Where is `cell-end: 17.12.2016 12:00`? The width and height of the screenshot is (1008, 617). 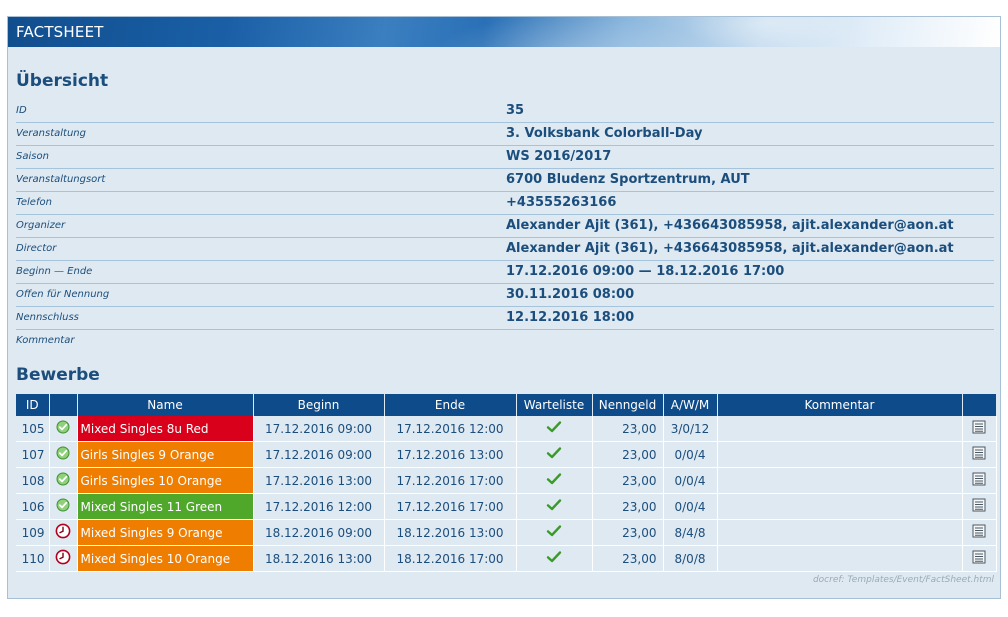
cell-end: 17.12.2016 12:00 is located at coordinates (450, 429).